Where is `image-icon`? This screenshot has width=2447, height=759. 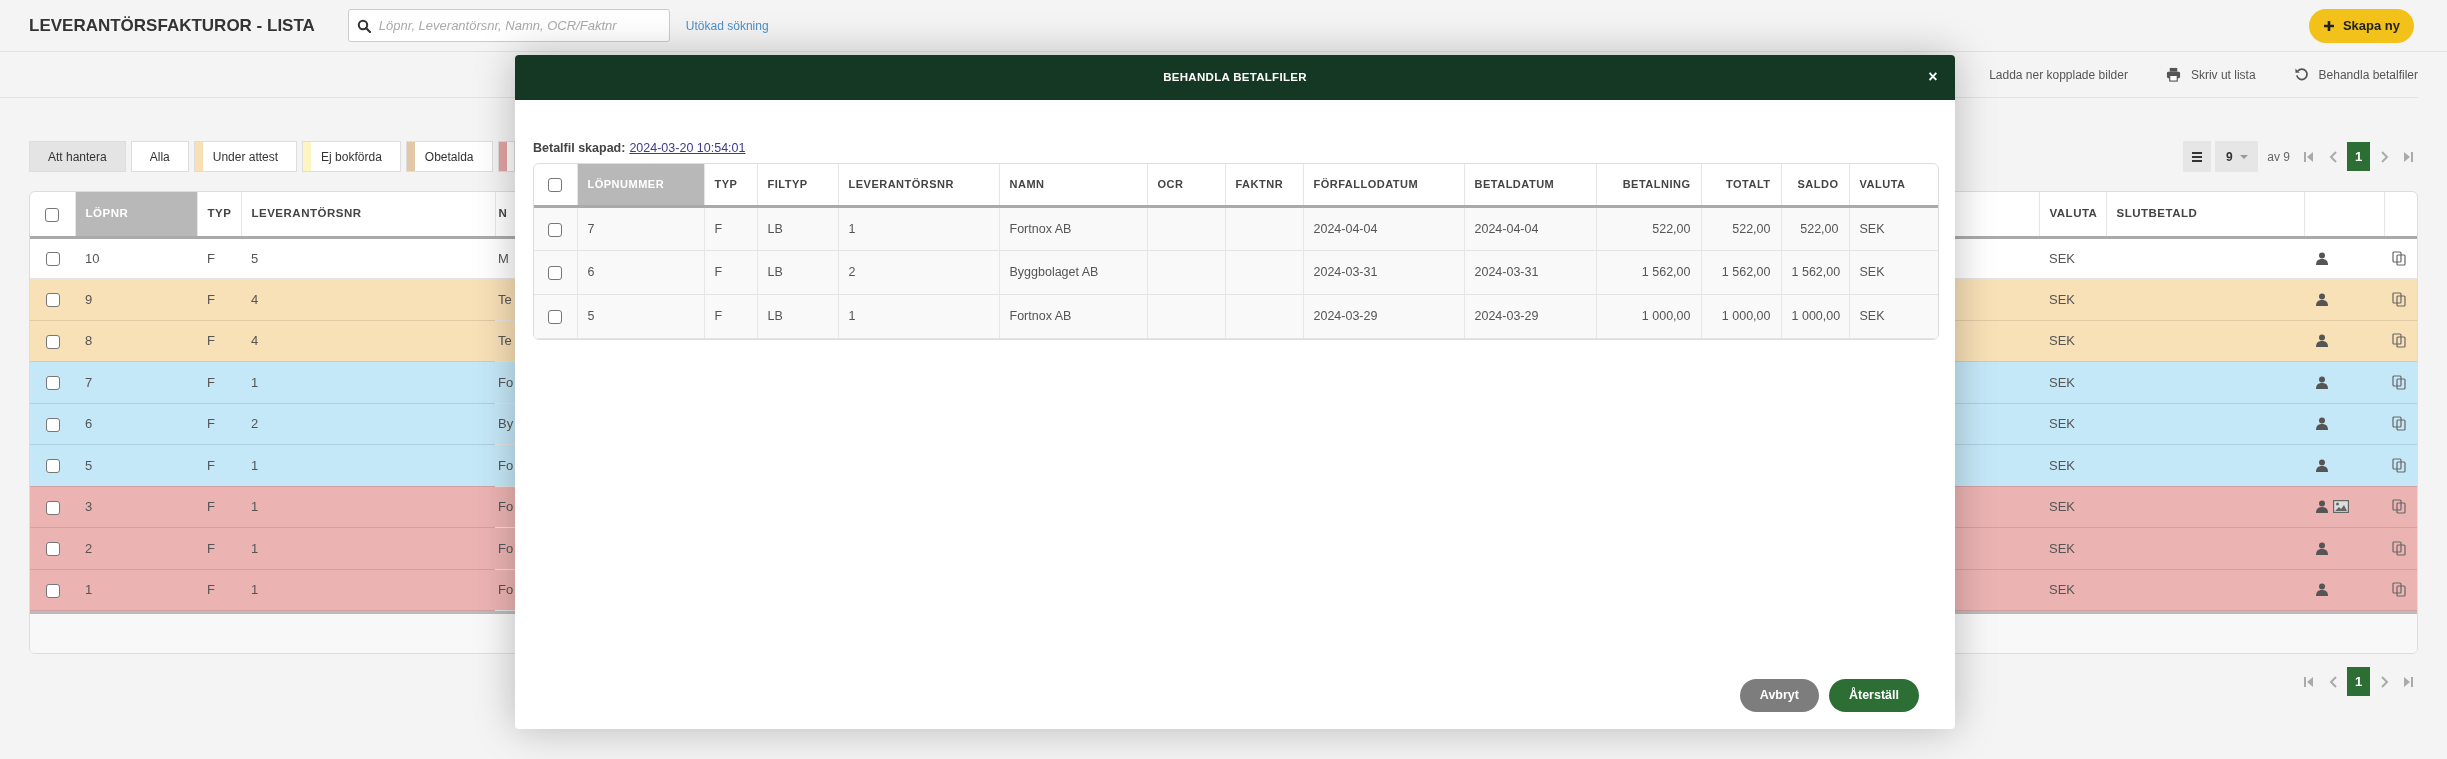 image-icon is located at coordinates (2341, 507).